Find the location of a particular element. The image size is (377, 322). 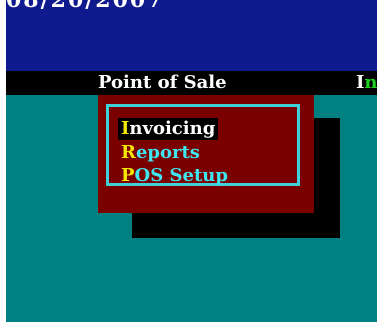

menu-item-reports: Reports is located at coordinates (160, 153).